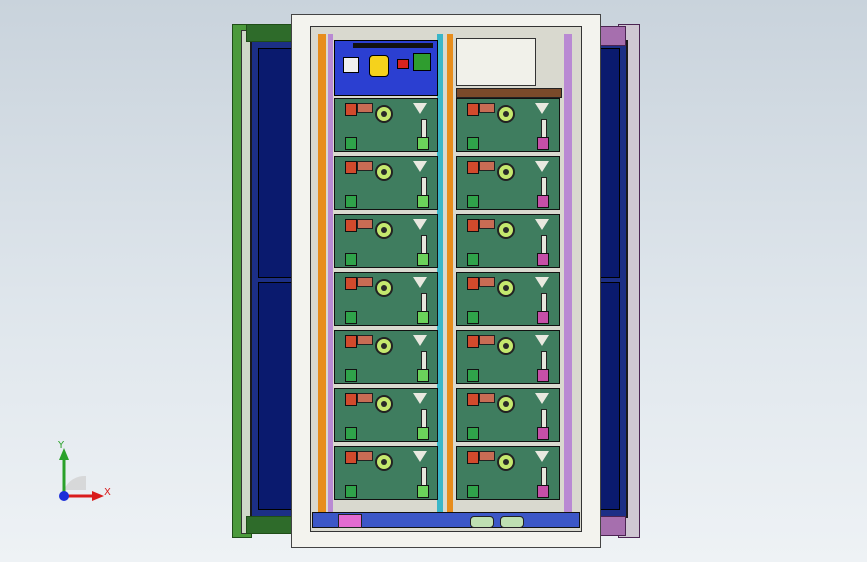 The width and height of the screenshot is (867, 562). What do you see at coordinates (350, 521) in the screenshot?
I see `bottom-fitting` at bounding box center [350, 521].